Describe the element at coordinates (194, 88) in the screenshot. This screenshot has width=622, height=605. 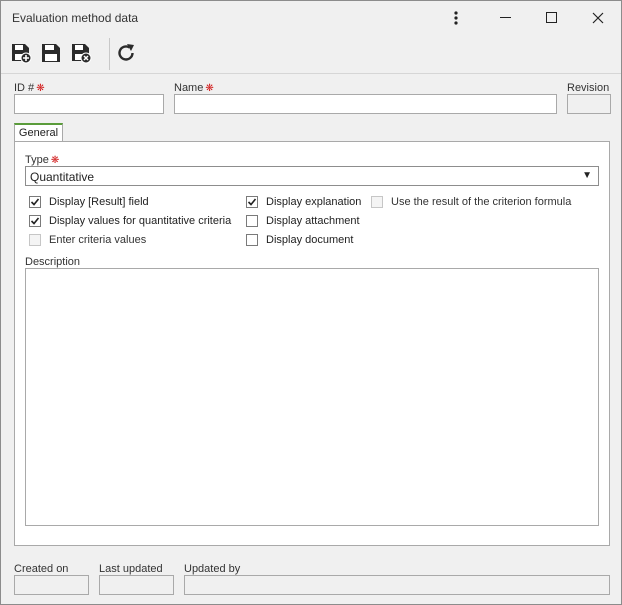
I see `name-label: Name ❋` at that location.